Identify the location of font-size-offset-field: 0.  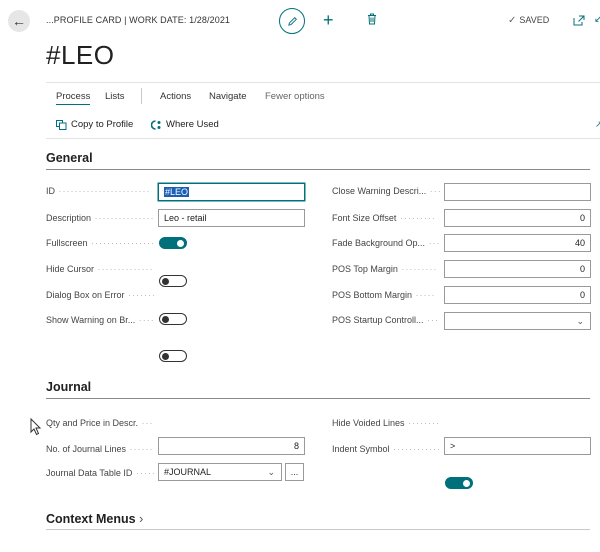
(517, 218).